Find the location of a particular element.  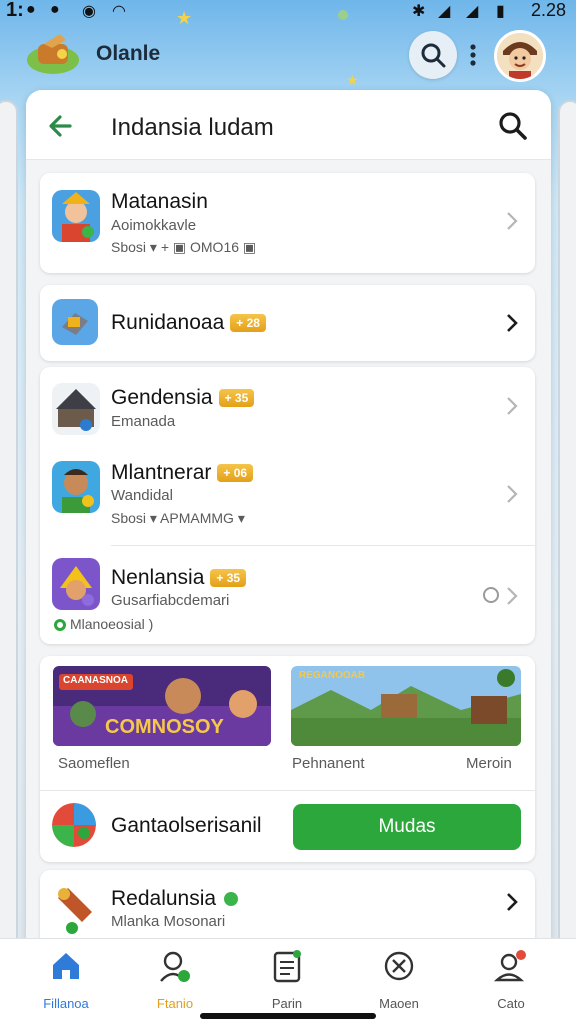

star-decoration-icon: ★ is located at coordinates (352, 80).